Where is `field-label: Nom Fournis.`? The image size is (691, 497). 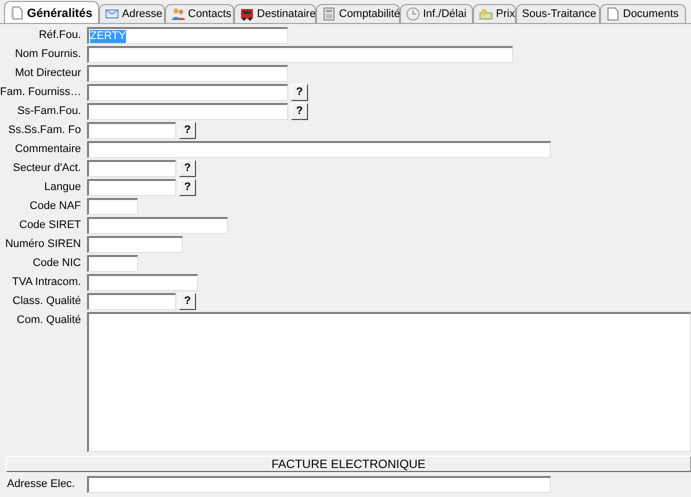 field-label: Nom Fournis. is located at coordinates (48, 54).